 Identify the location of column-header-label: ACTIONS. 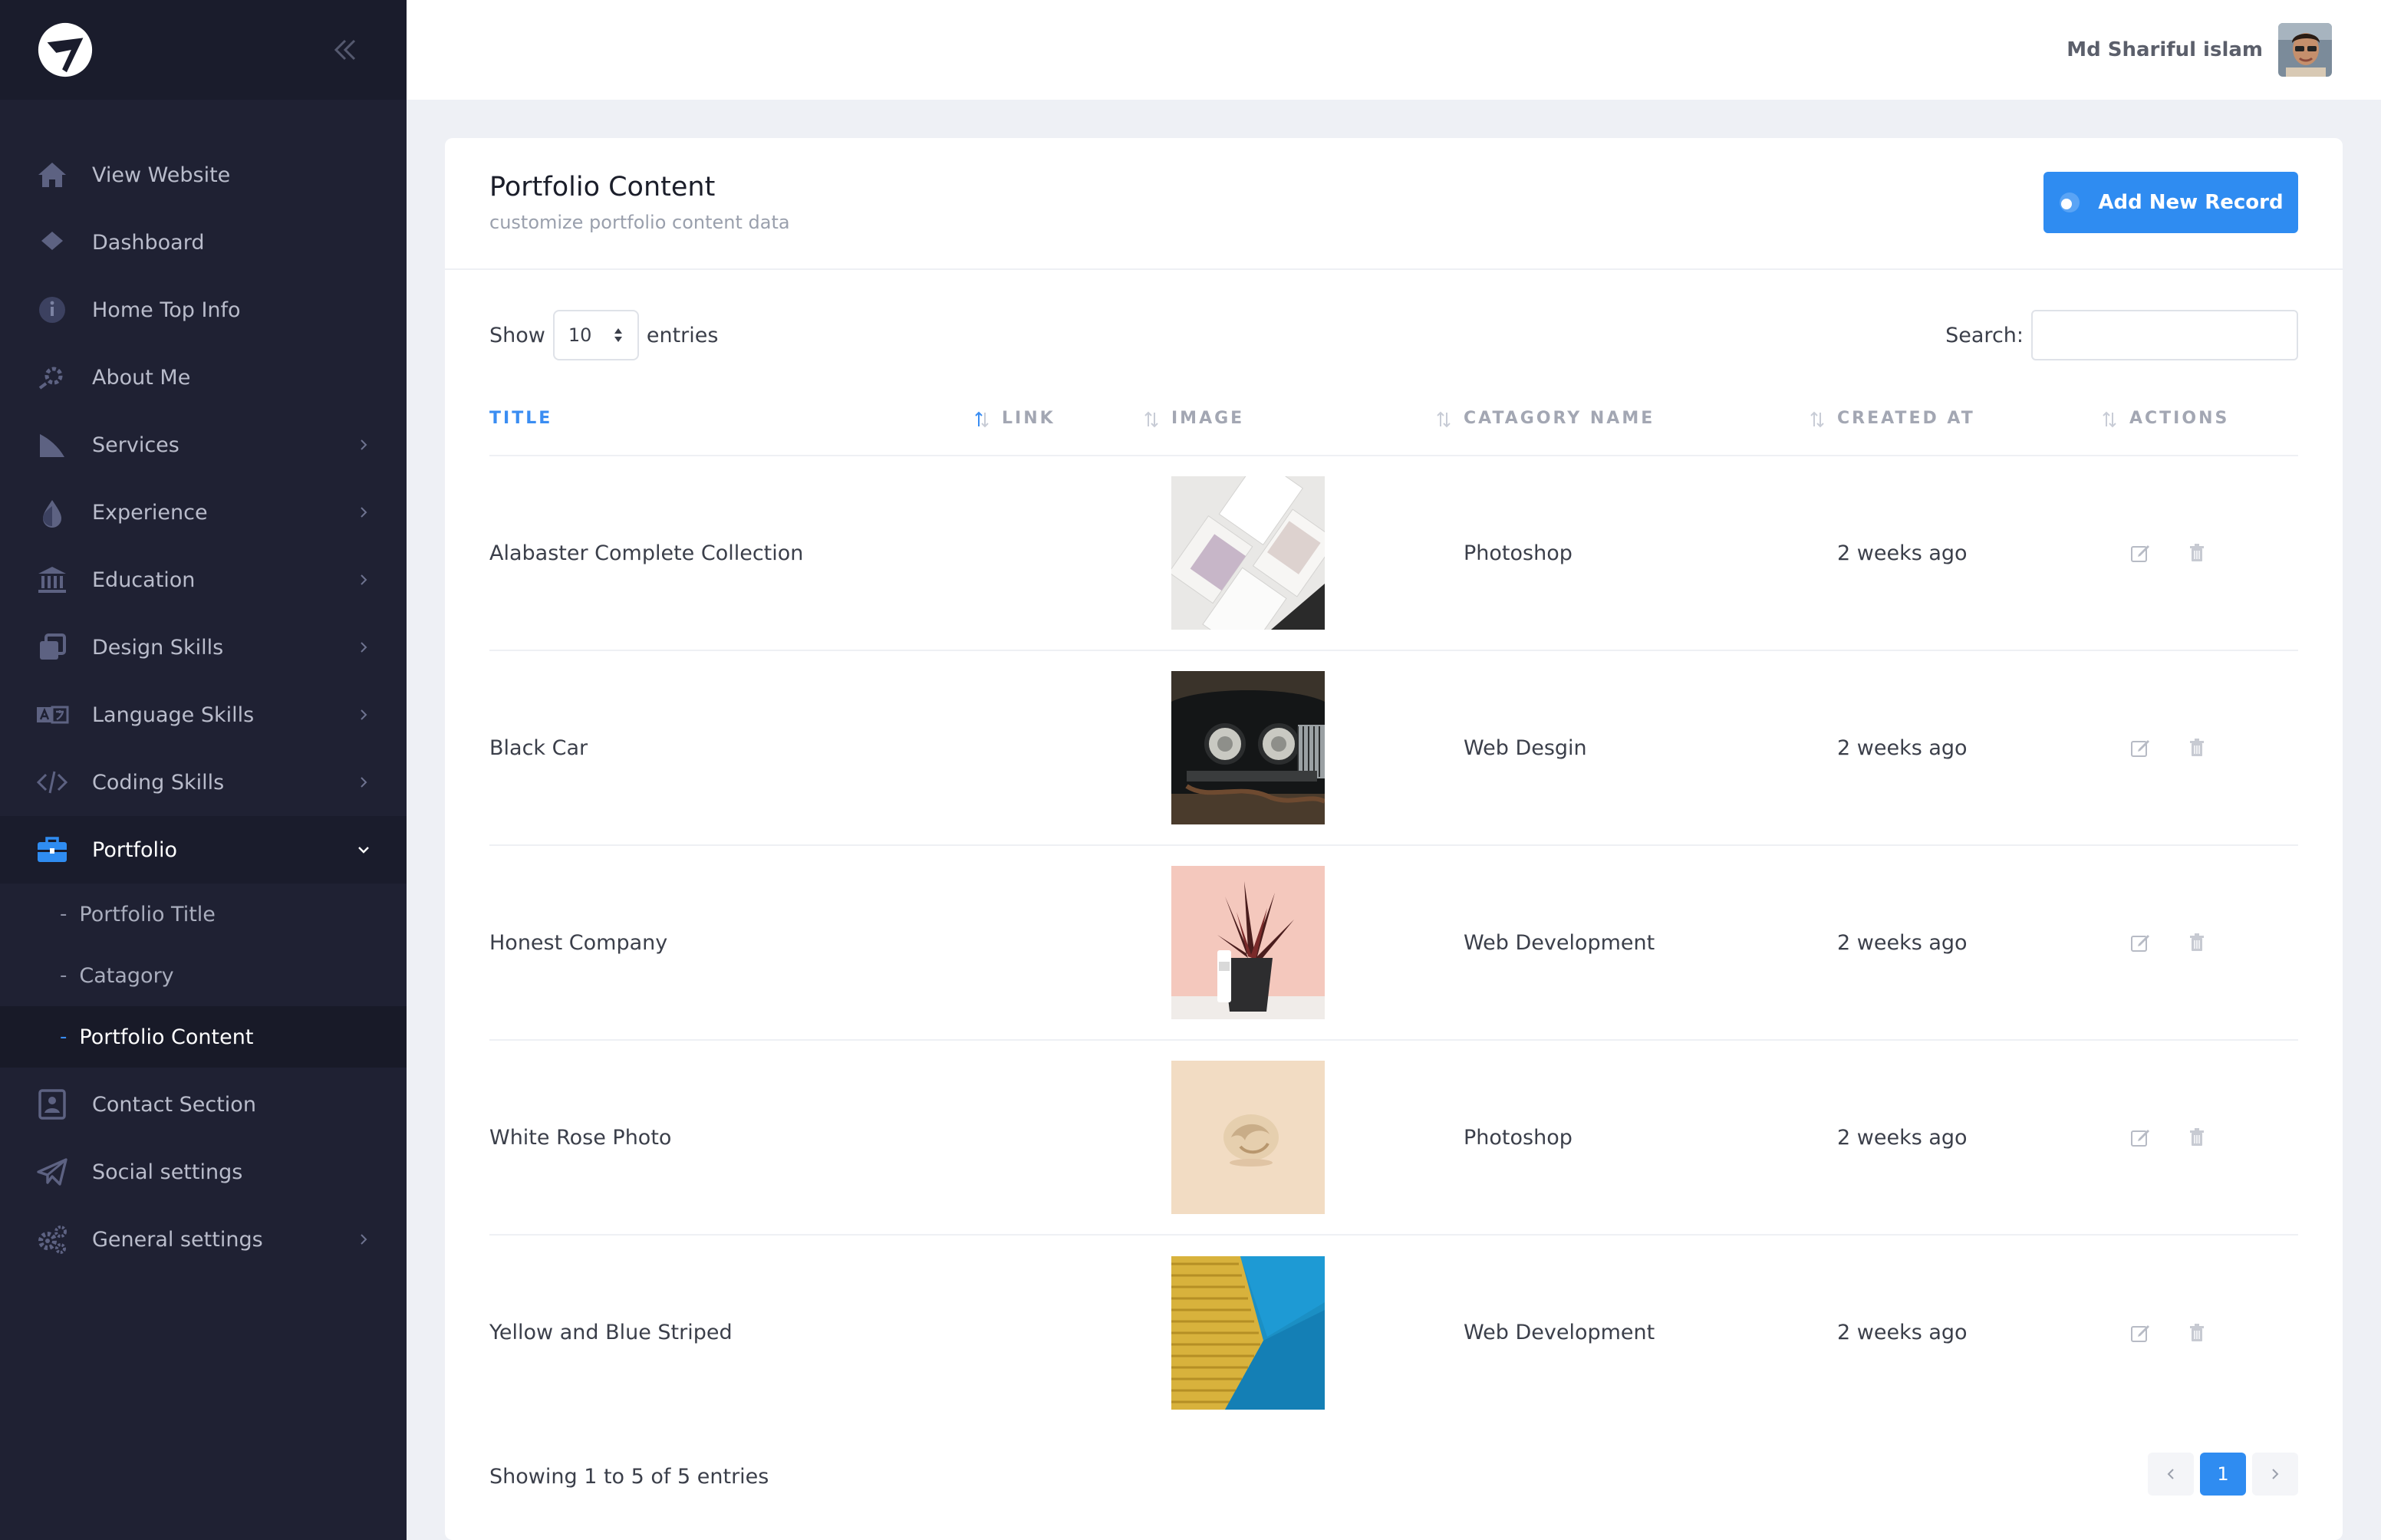
(2180, 418).